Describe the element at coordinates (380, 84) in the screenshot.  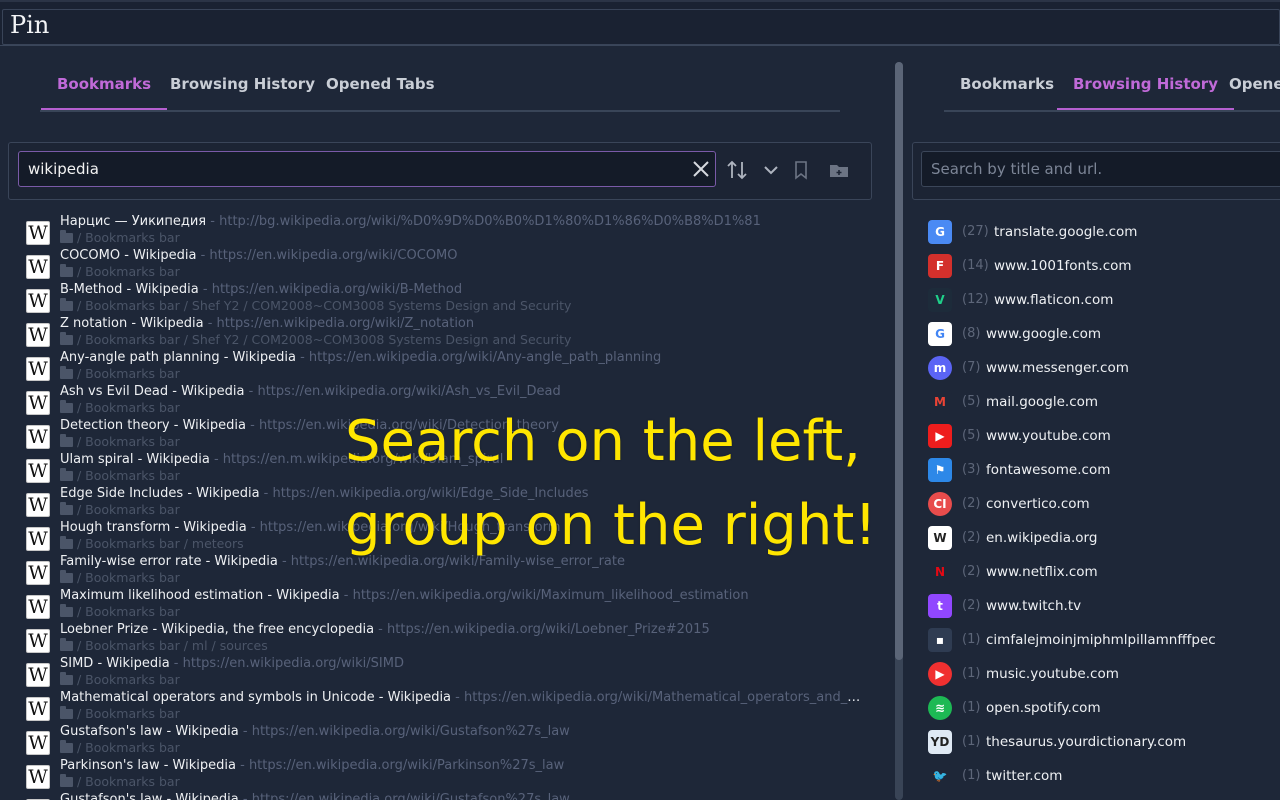
I see `left-tab-opened-tabs: Opened Tabs` at that location.